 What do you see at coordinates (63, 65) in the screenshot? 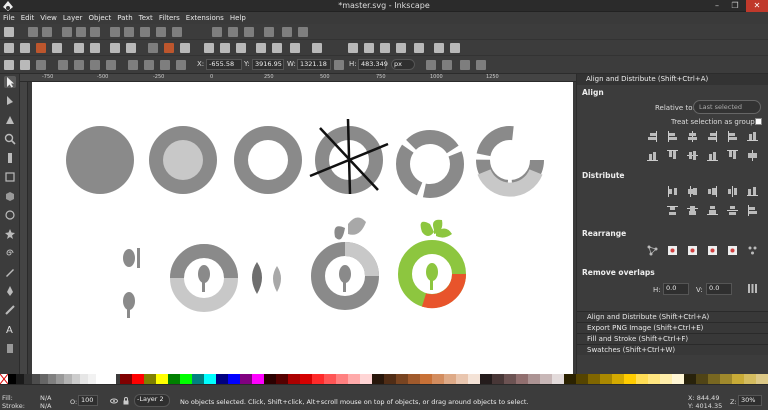
I see `rotate-90-ccw-icon` at bounding box center [63, 65].